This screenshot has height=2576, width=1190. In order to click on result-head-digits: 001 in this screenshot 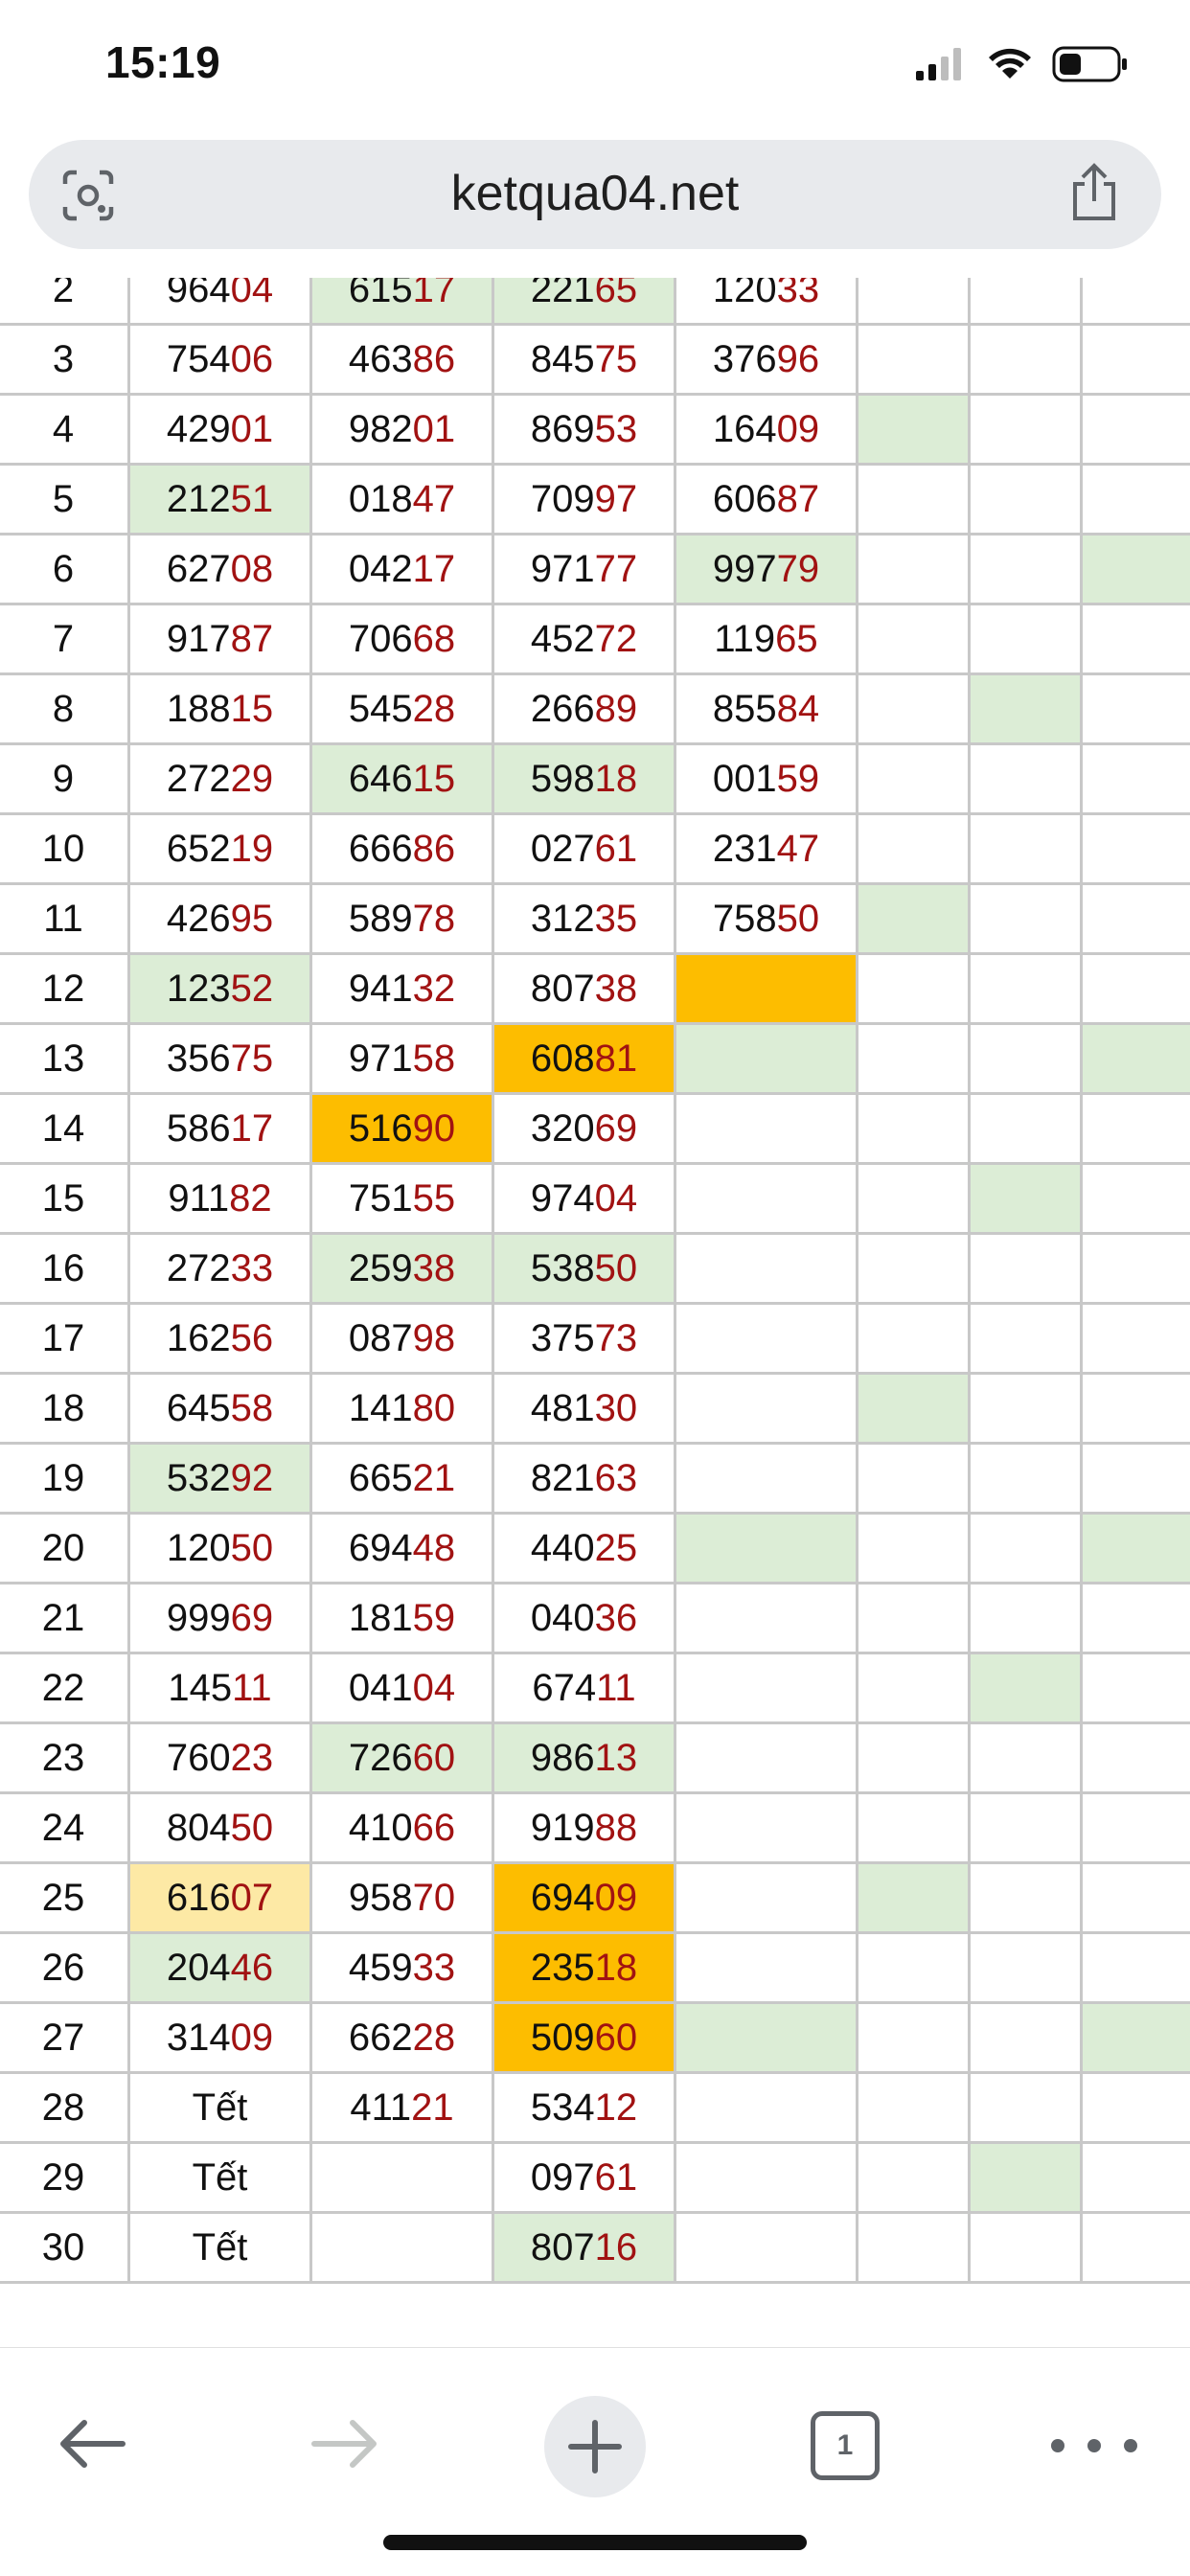, I will do `click(745, 779)`.